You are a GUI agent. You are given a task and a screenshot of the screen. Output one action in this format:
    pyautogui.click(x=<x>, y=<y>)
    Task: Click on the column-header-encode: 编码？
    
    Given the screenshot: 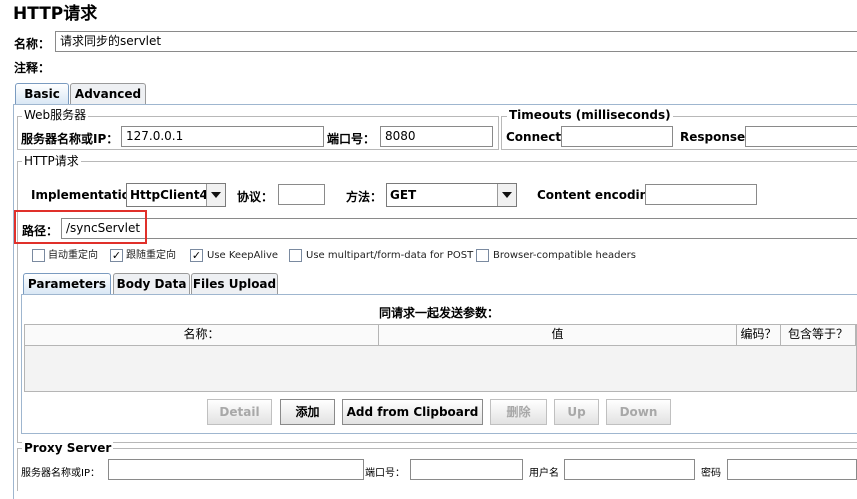 What is the action you would take?
    pyautogui.click(x=759, y=335)
    